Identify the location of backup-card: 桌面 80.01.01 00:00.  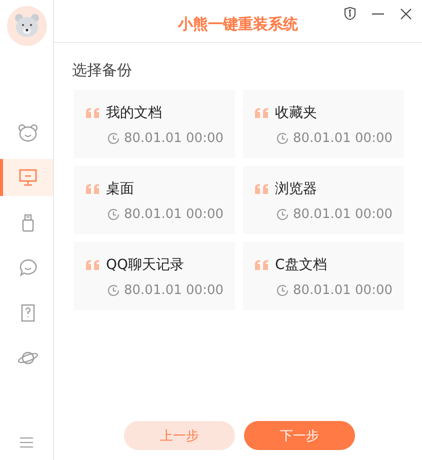
(154, 200).